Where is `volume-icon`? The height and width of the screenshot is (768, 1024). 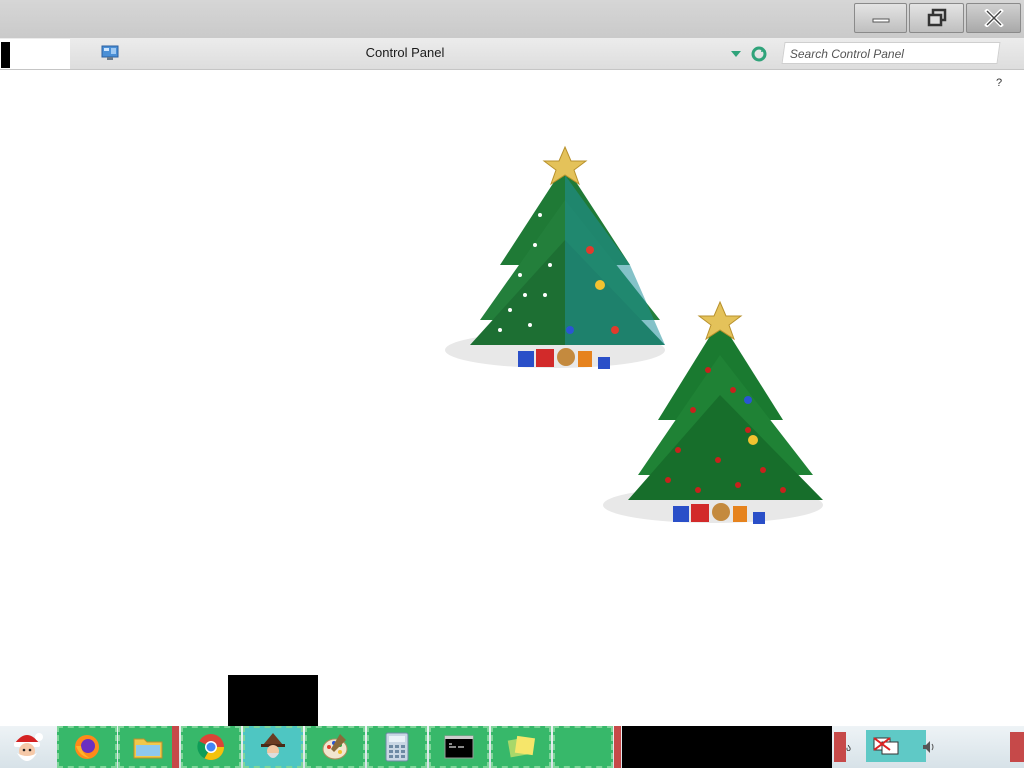
volume-icon is located at coordinates (929, 747).